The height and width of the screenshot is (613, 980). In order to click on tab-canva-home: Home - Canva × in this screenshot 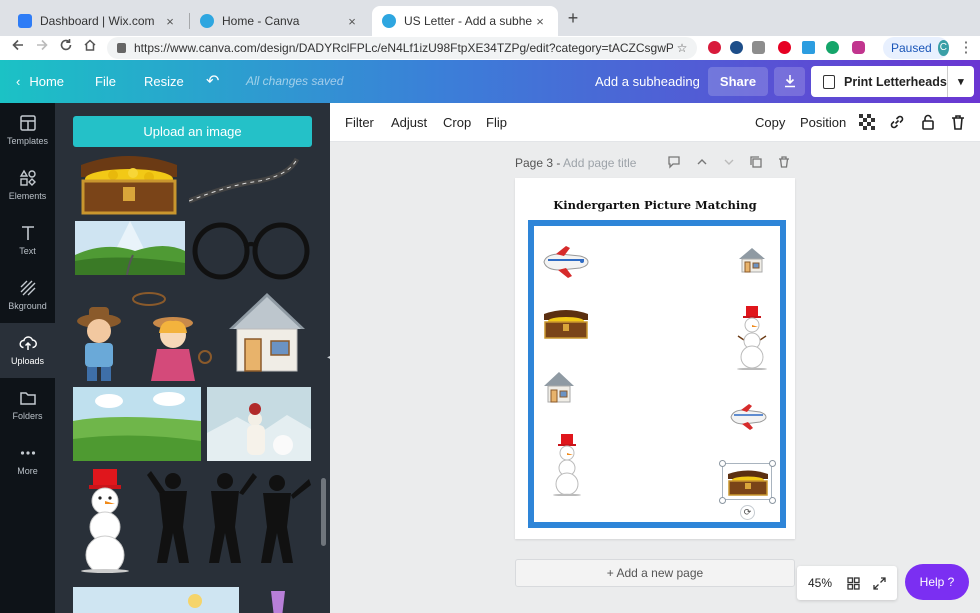, I will do `click(280, 21)`.